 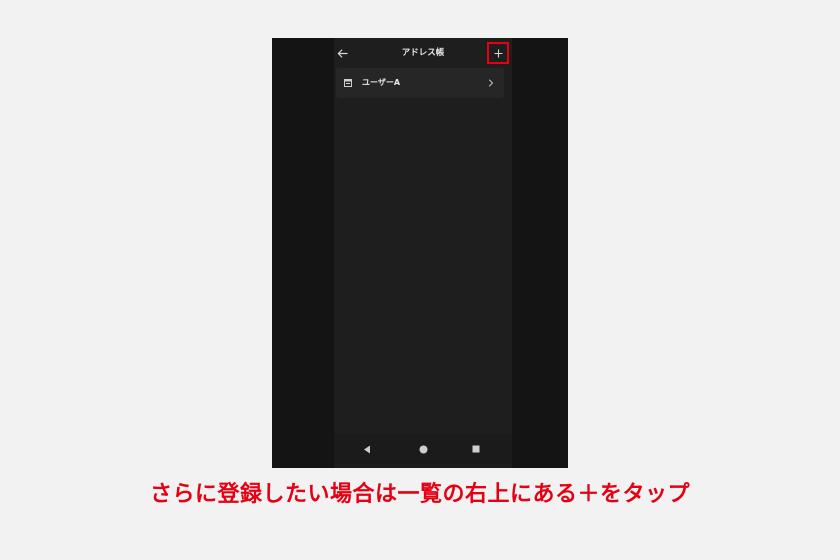 I want to click on address-card-icon, so click(x=348, y=83).